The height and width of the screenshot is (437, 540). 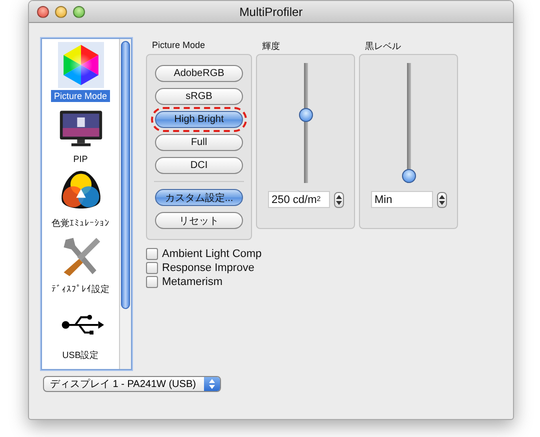 I want to click on window-title: MultiProfiler, so click(x=271, y=11).